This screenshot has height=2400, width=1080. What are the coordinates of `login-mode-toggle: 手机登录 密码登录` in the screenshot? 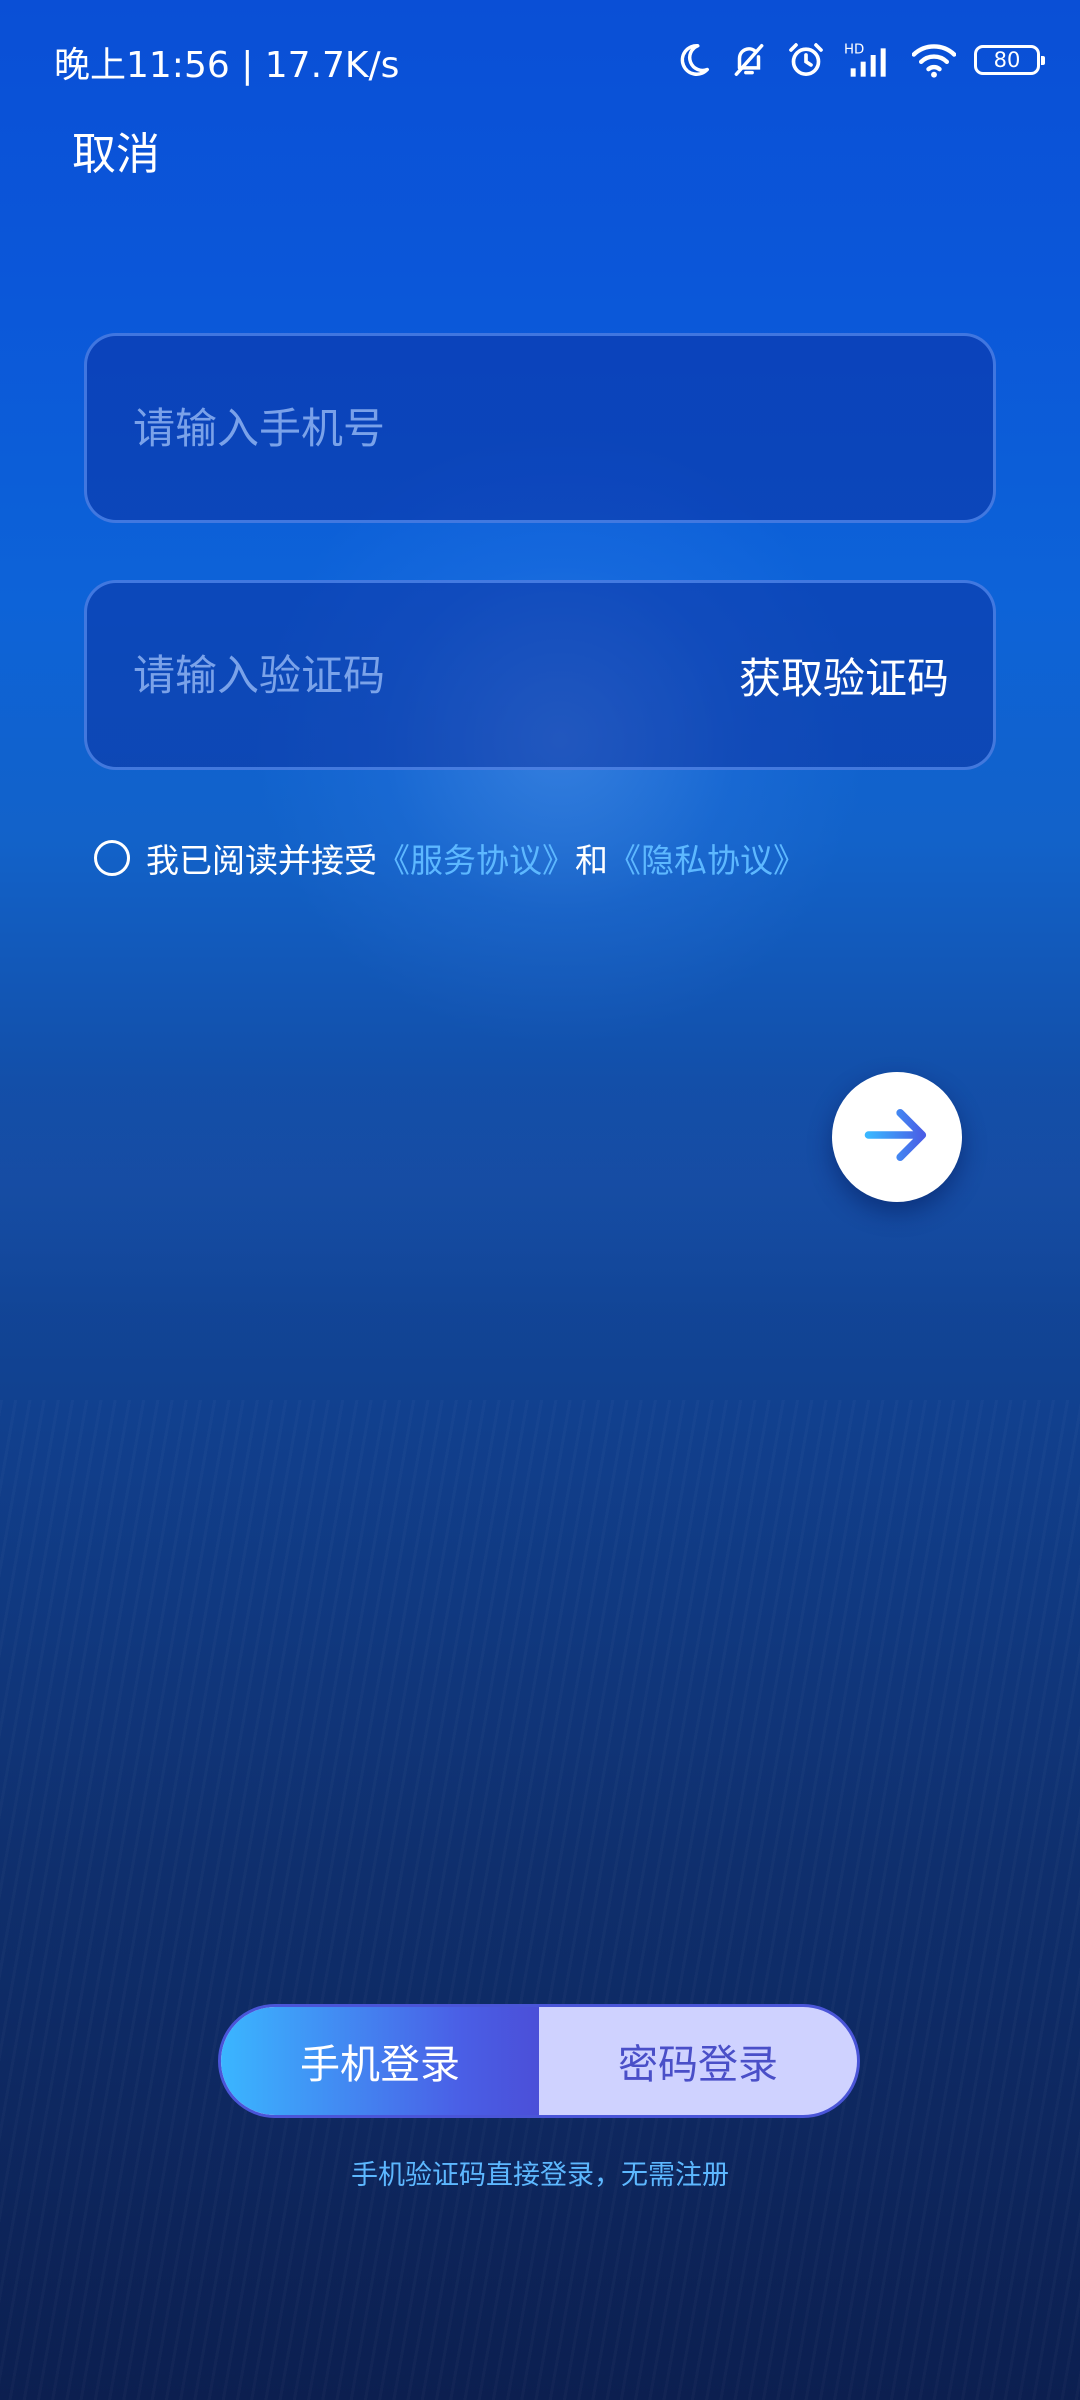 It's located at (539, 2061).